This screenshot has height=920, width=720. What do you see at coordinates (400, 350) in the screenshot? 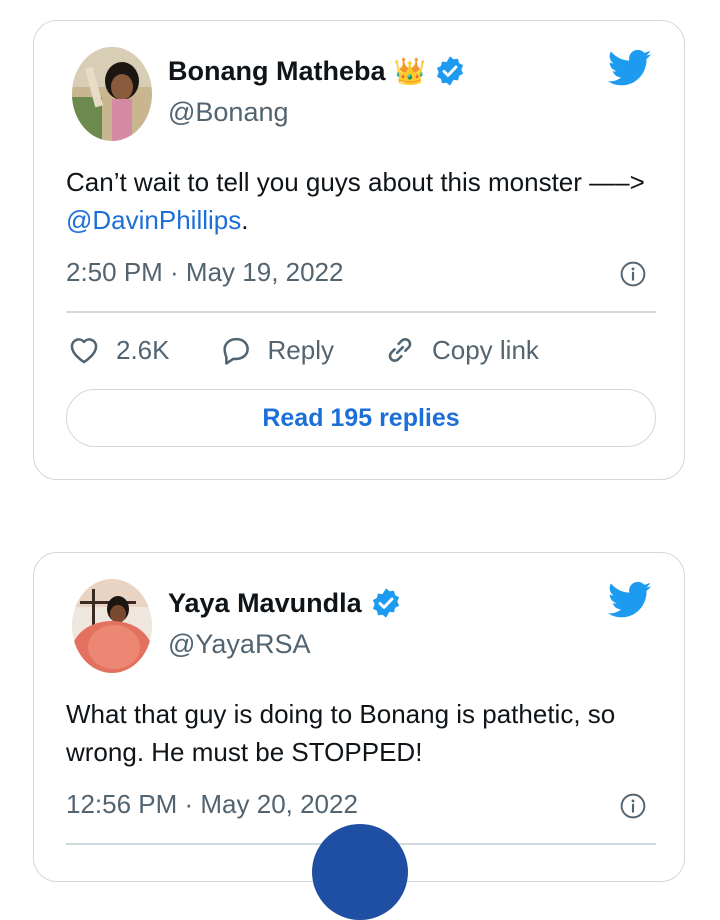
I see `link-icon` at bounding box center [400, 350].